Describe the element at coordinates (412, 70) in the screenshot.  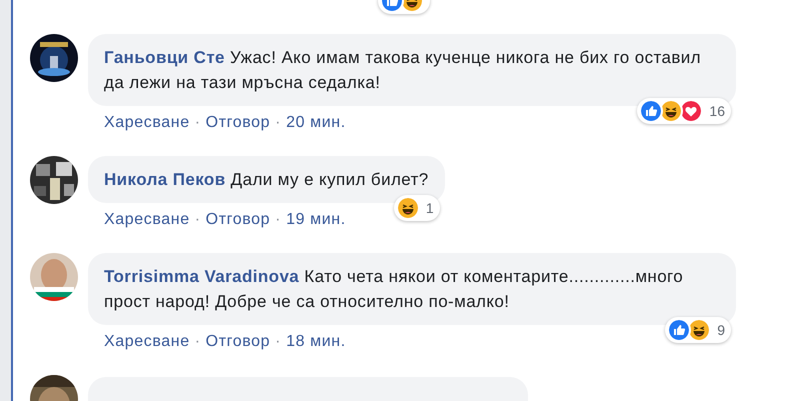
I see `comment-bubble: Ганьовци Сте Ужас! Ако имам такова кученце никога не бих го оставил да лежи на тази мръсна седалка!` at that location.